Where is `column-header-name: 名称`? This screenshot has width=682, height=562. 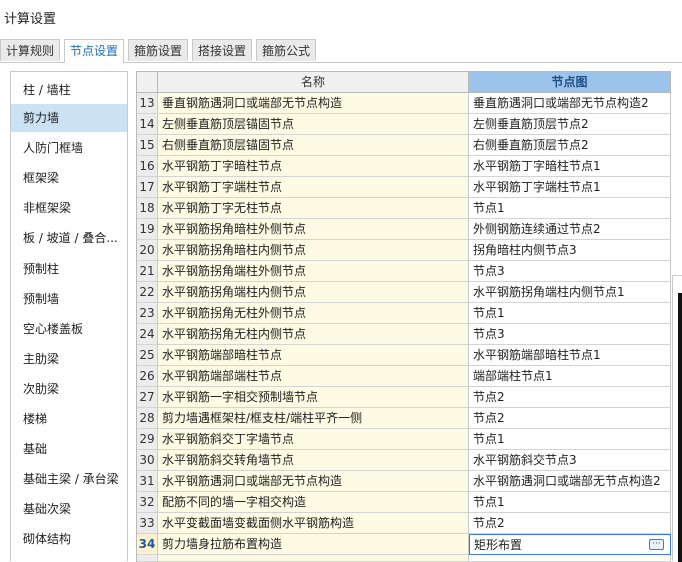 column-header-name: 名称 is located at coordinates (313, 82).